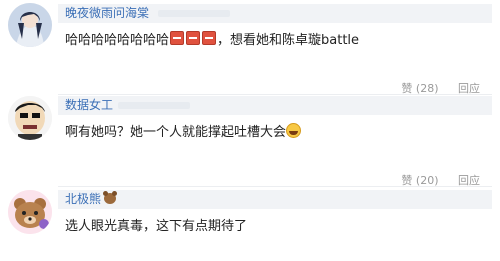  I want to click on comment-text: 选人眼光真毒，这下有点期待了, so click(156, 226).